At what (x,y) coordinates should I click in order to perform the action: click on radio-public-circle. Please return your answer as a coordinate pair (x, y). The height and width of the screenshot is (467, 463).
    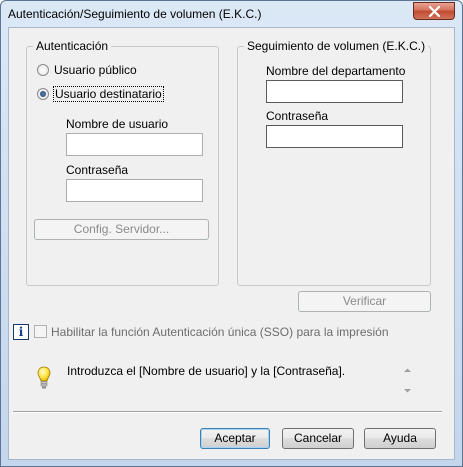
    Looking at the image, I should click on (43, 70).